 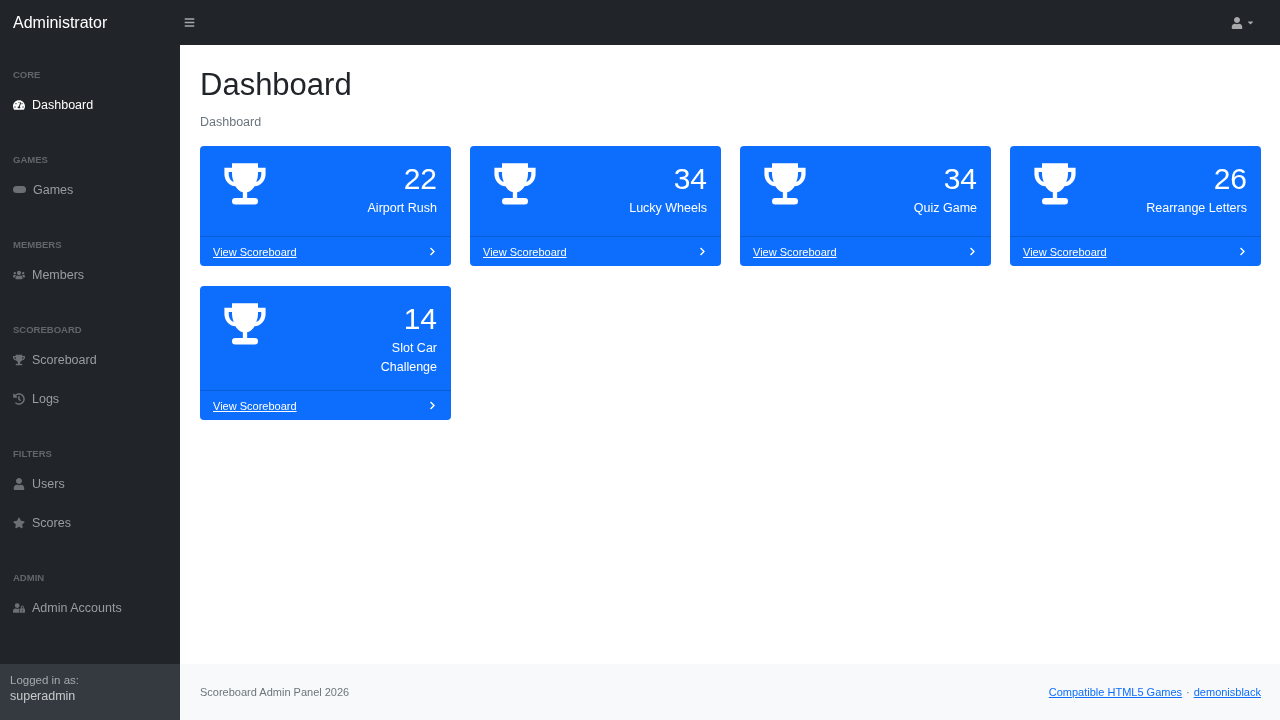 I want to click on person-lock-icon, so click(x=19, y=607).